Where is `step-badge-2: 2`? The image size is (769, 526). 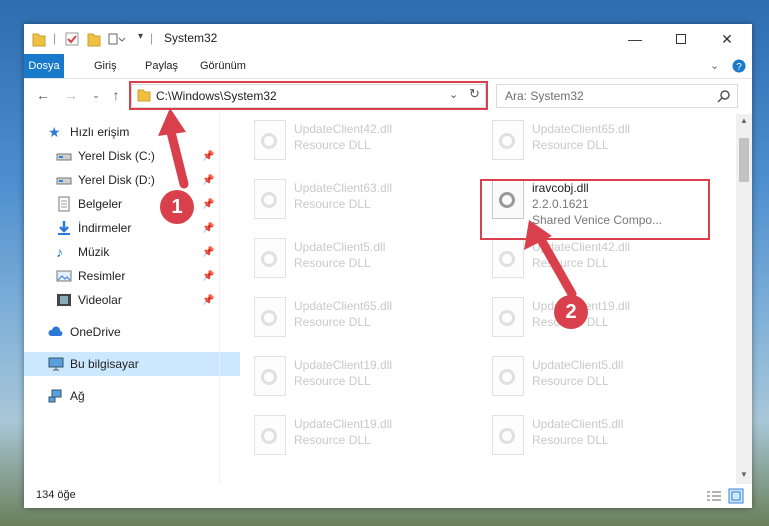 step-badge-2: 2 is located at coordinates (571, 312).